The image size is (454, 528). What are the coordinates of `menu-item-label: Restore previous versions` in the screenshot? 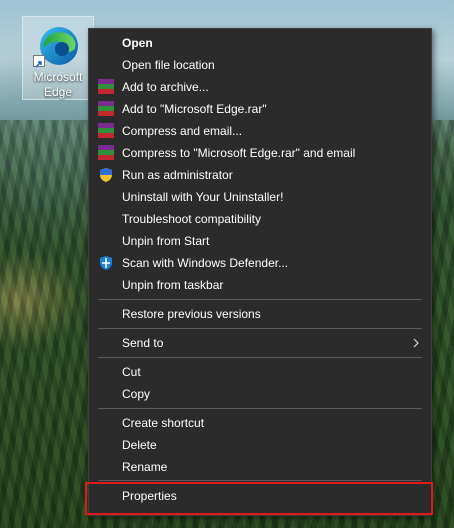 It's located at (191, 314).